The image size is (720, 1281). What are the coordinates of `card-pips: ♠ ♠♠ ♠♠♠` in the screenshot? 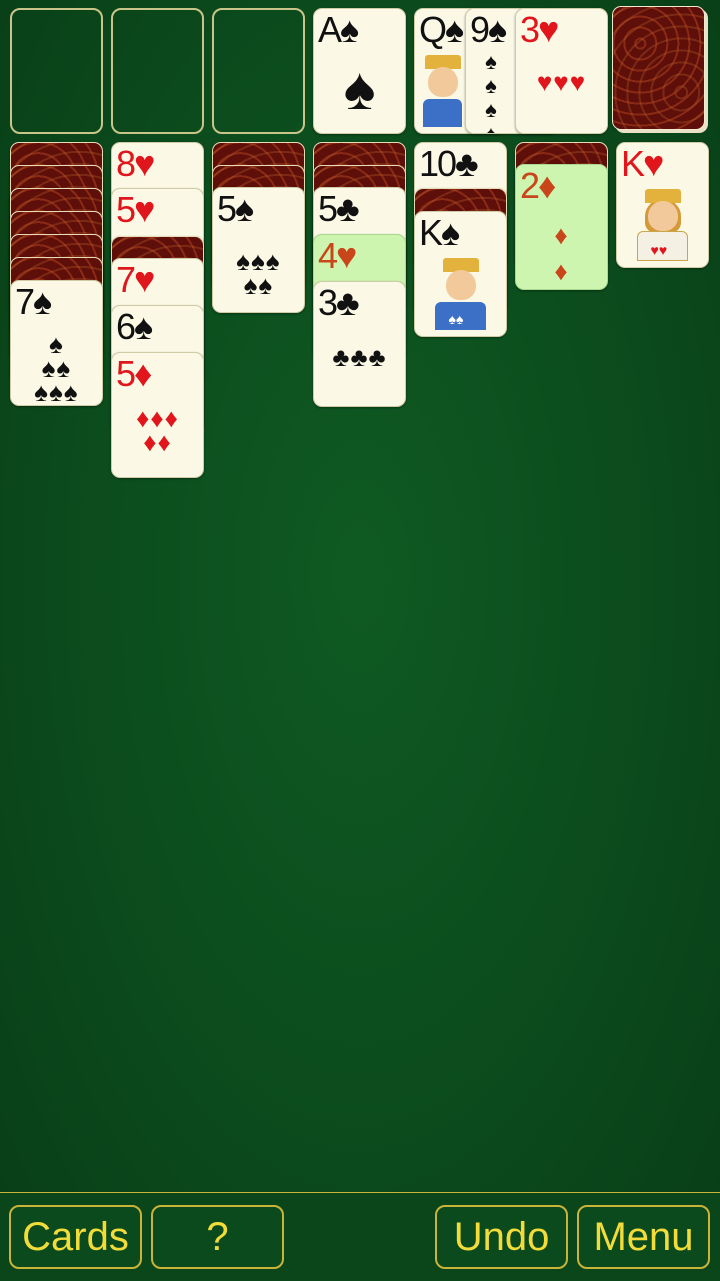 It's located at (56, 367).